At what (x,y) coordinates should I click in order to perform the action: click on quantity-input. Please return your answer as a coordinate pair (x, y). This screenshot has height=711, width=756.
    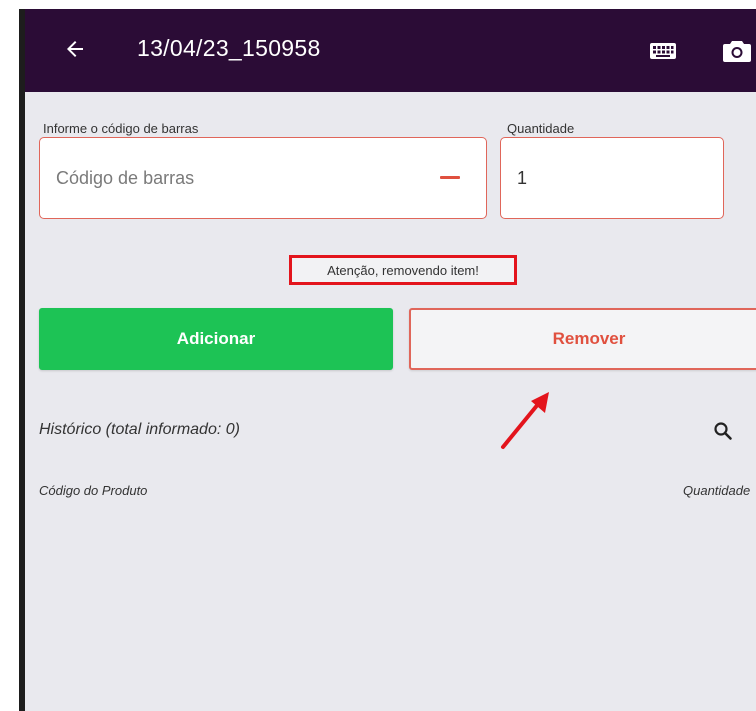
    Looking at the image, I should click on (612, 178).